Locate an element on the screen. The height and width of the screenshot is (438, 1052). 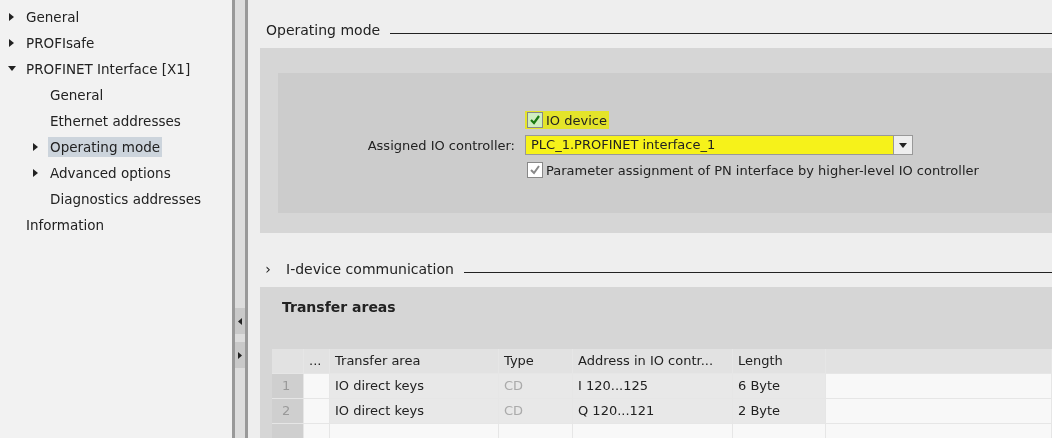
column-header: Length is located at coordinates (779, 361).